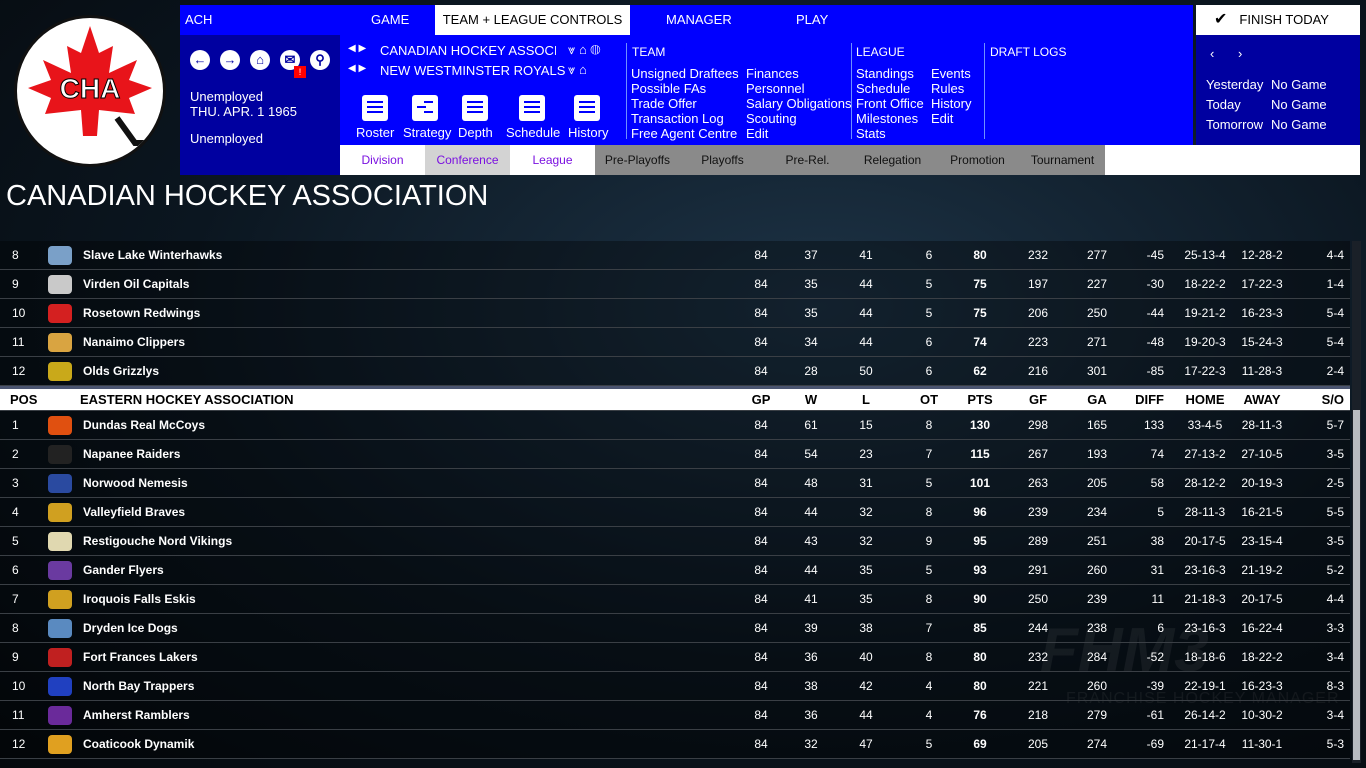 The height and width of the screenshot is (768, 1366). What do you see at coordinates (1240, 53) in the screenshot?
I see `next-day-icon: ›` at bounding box center [1240, 53].